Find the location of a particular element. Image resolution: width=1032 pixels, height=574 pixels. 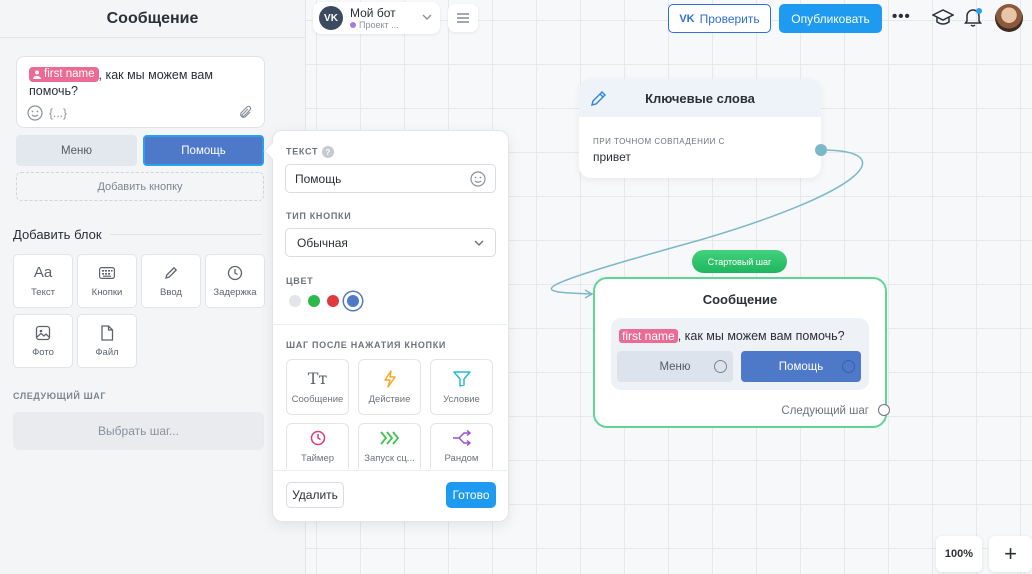

panel-header: Сообщение is located at coordinates (152, 19).